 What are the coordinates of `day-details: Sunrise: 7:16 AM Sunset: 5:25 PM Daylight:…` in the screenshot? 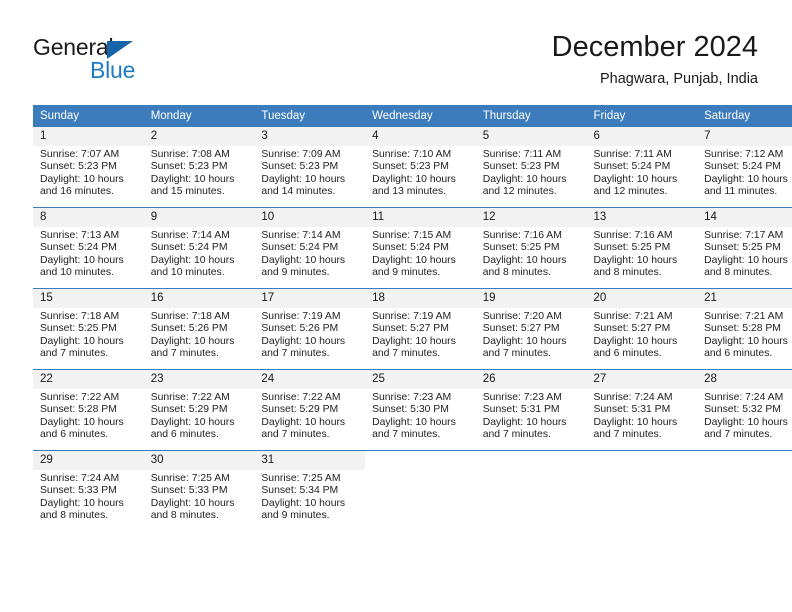 It's located at (531, 253).